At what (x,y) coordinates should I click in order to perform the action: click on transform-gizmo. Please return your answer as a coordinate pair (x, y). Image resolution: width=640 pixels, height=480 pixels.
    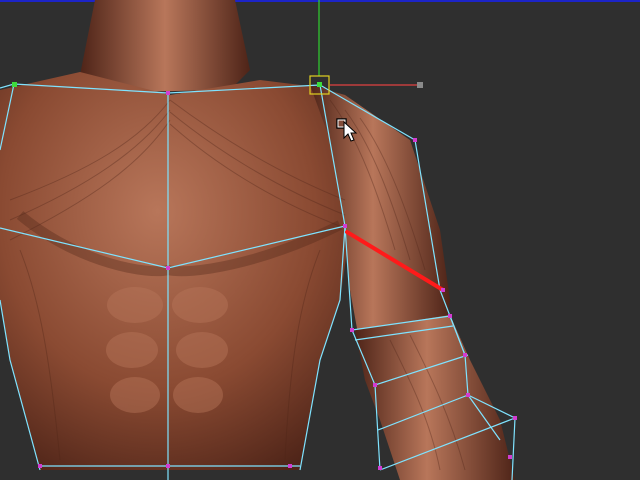
    Looking at the image, I should click on (366, 47).